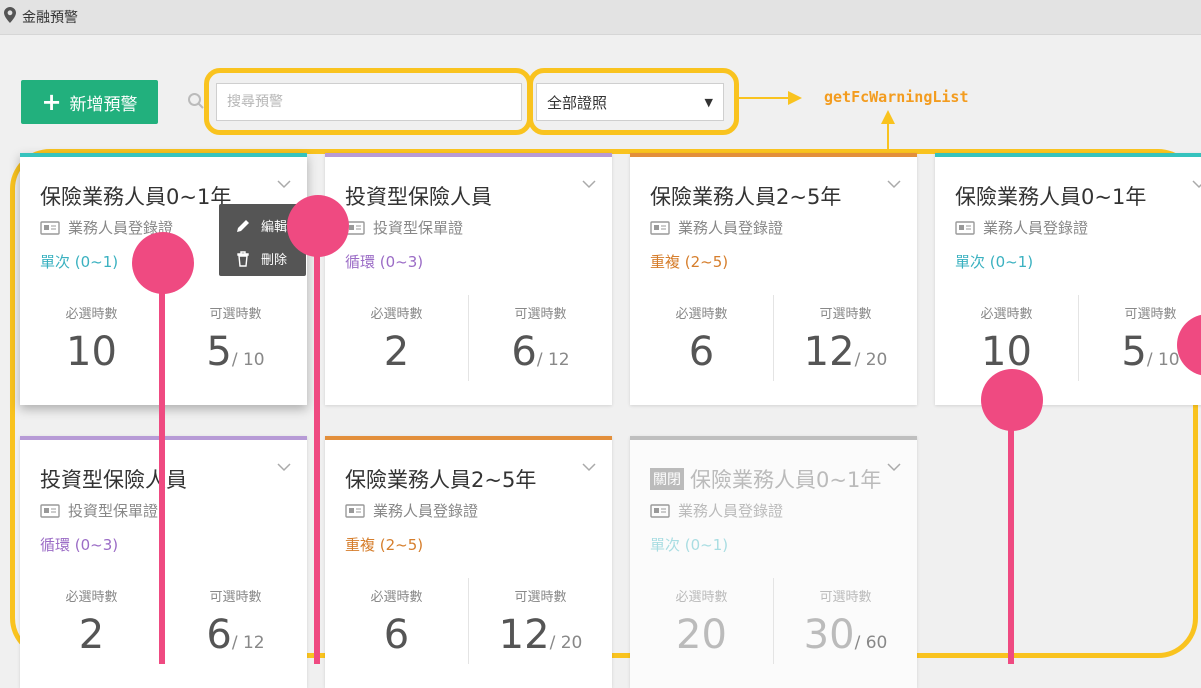  What do you see at coordinates (235, 342) in the screenshot?
I see `optional-hours: 可選時數 5/ 10` at bounding box center [235, 342].